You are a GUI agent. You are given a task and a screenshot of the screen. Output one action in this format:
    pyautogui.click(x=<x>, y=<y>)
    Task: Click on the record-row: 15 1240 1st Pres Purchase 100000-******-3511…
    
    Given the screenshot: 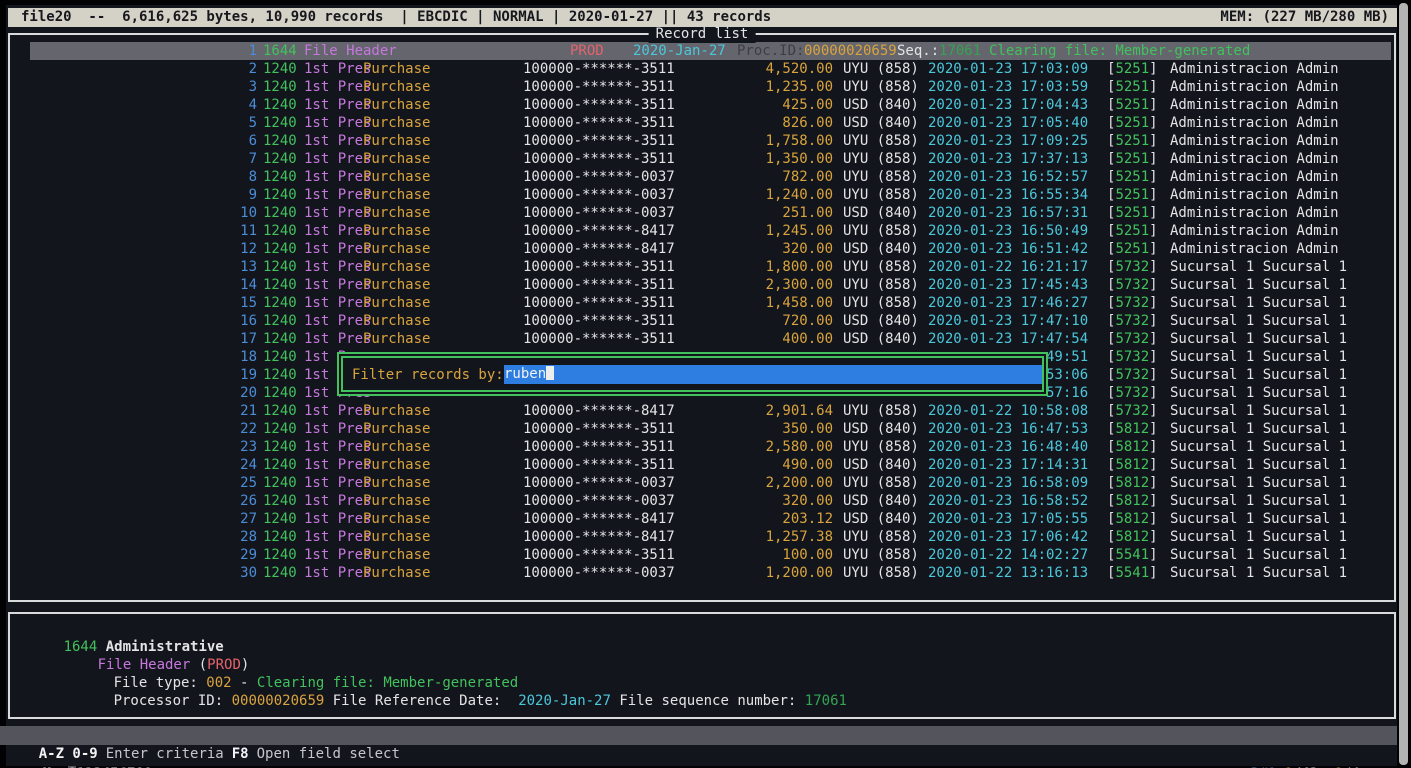 What is the action you would take?
    pyautogui.click(x=698, y=303)
    